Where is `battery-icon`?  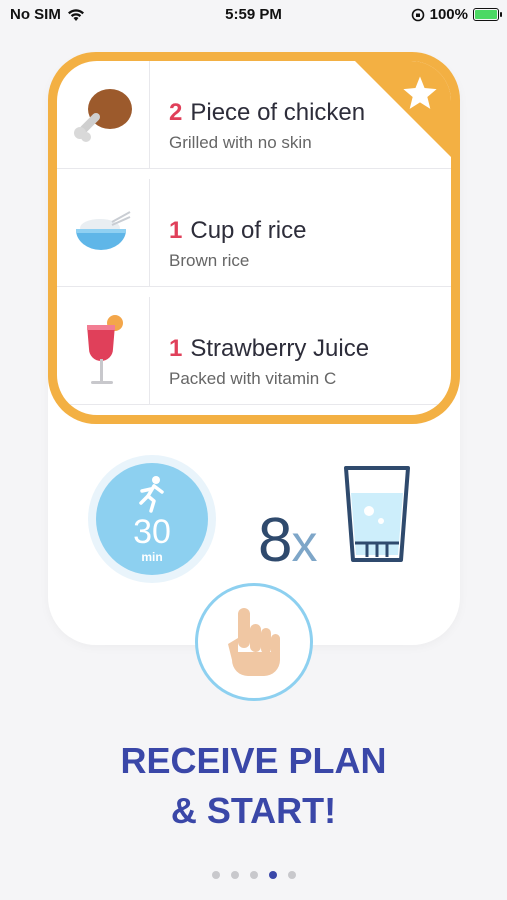
battery-icon is located at coordinates (487, 14).